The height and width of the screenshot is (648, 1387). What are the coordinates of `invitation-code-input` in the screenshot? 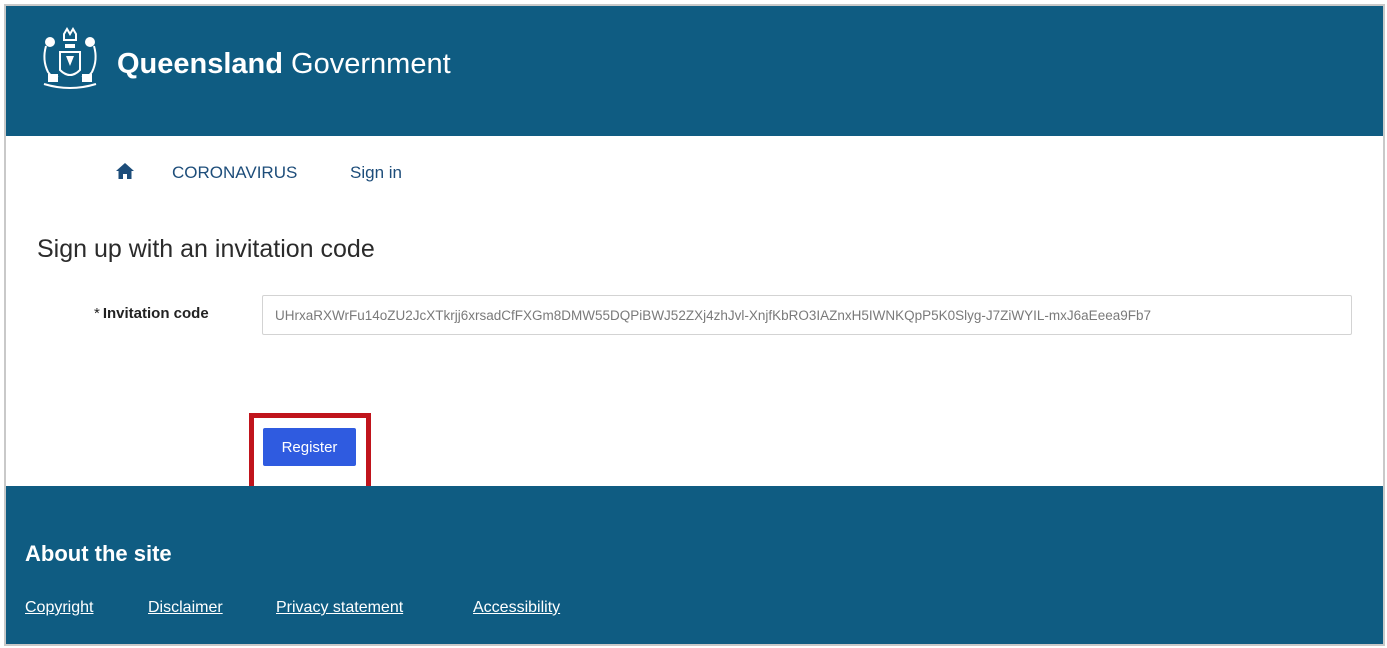 It's located at (807, 315).